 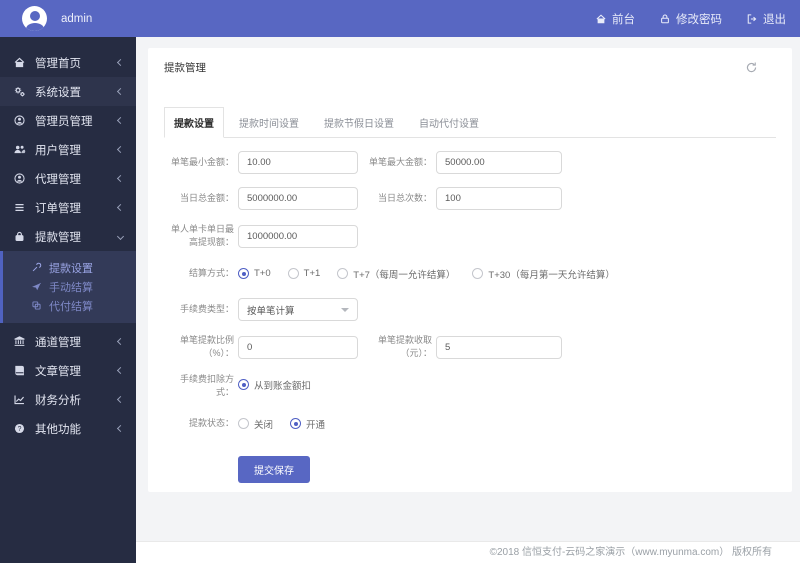 I want to click on form-row: 手续费类型： 按单笔计算, so click(x=473, y=310).